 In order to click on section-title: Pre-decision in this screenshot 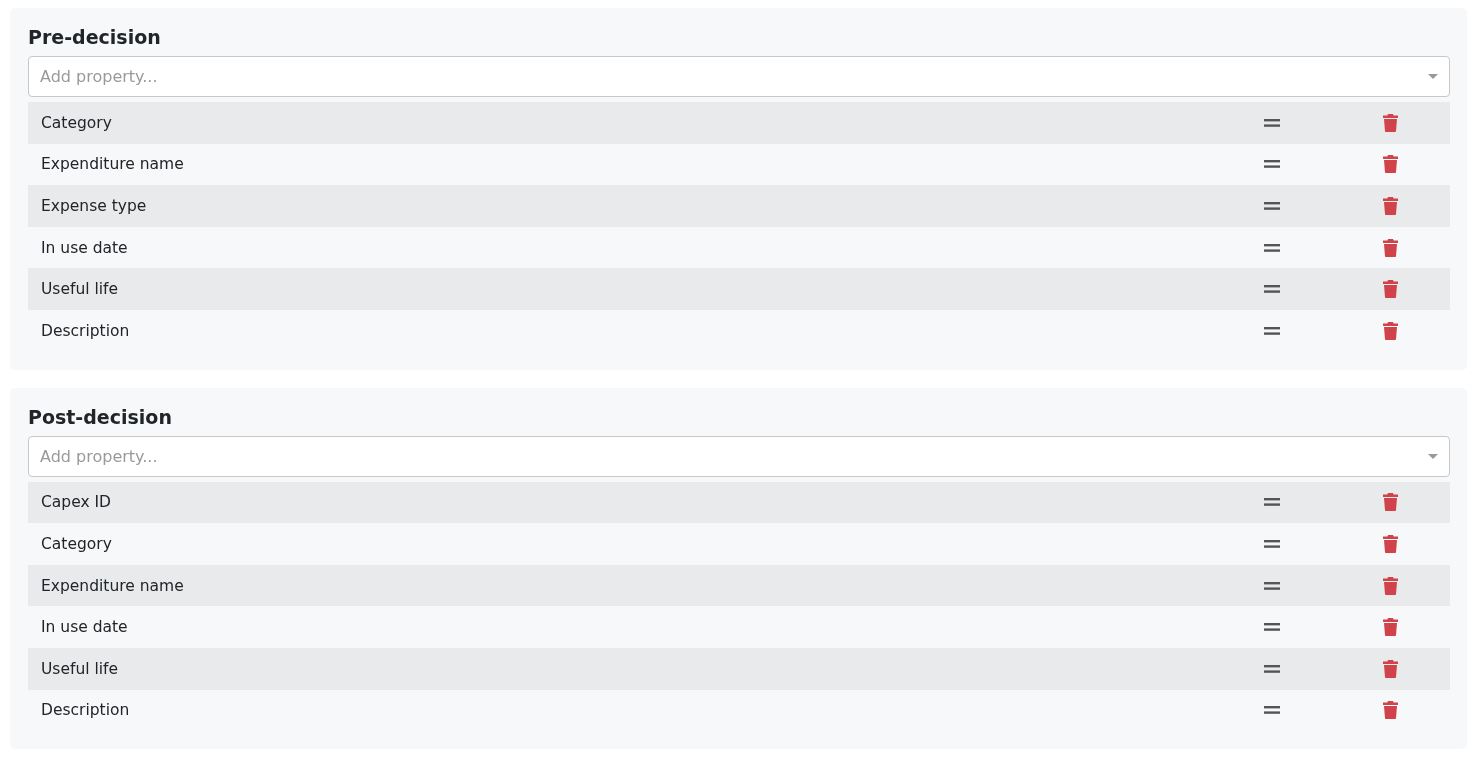, I will do `click(95, 37)`.